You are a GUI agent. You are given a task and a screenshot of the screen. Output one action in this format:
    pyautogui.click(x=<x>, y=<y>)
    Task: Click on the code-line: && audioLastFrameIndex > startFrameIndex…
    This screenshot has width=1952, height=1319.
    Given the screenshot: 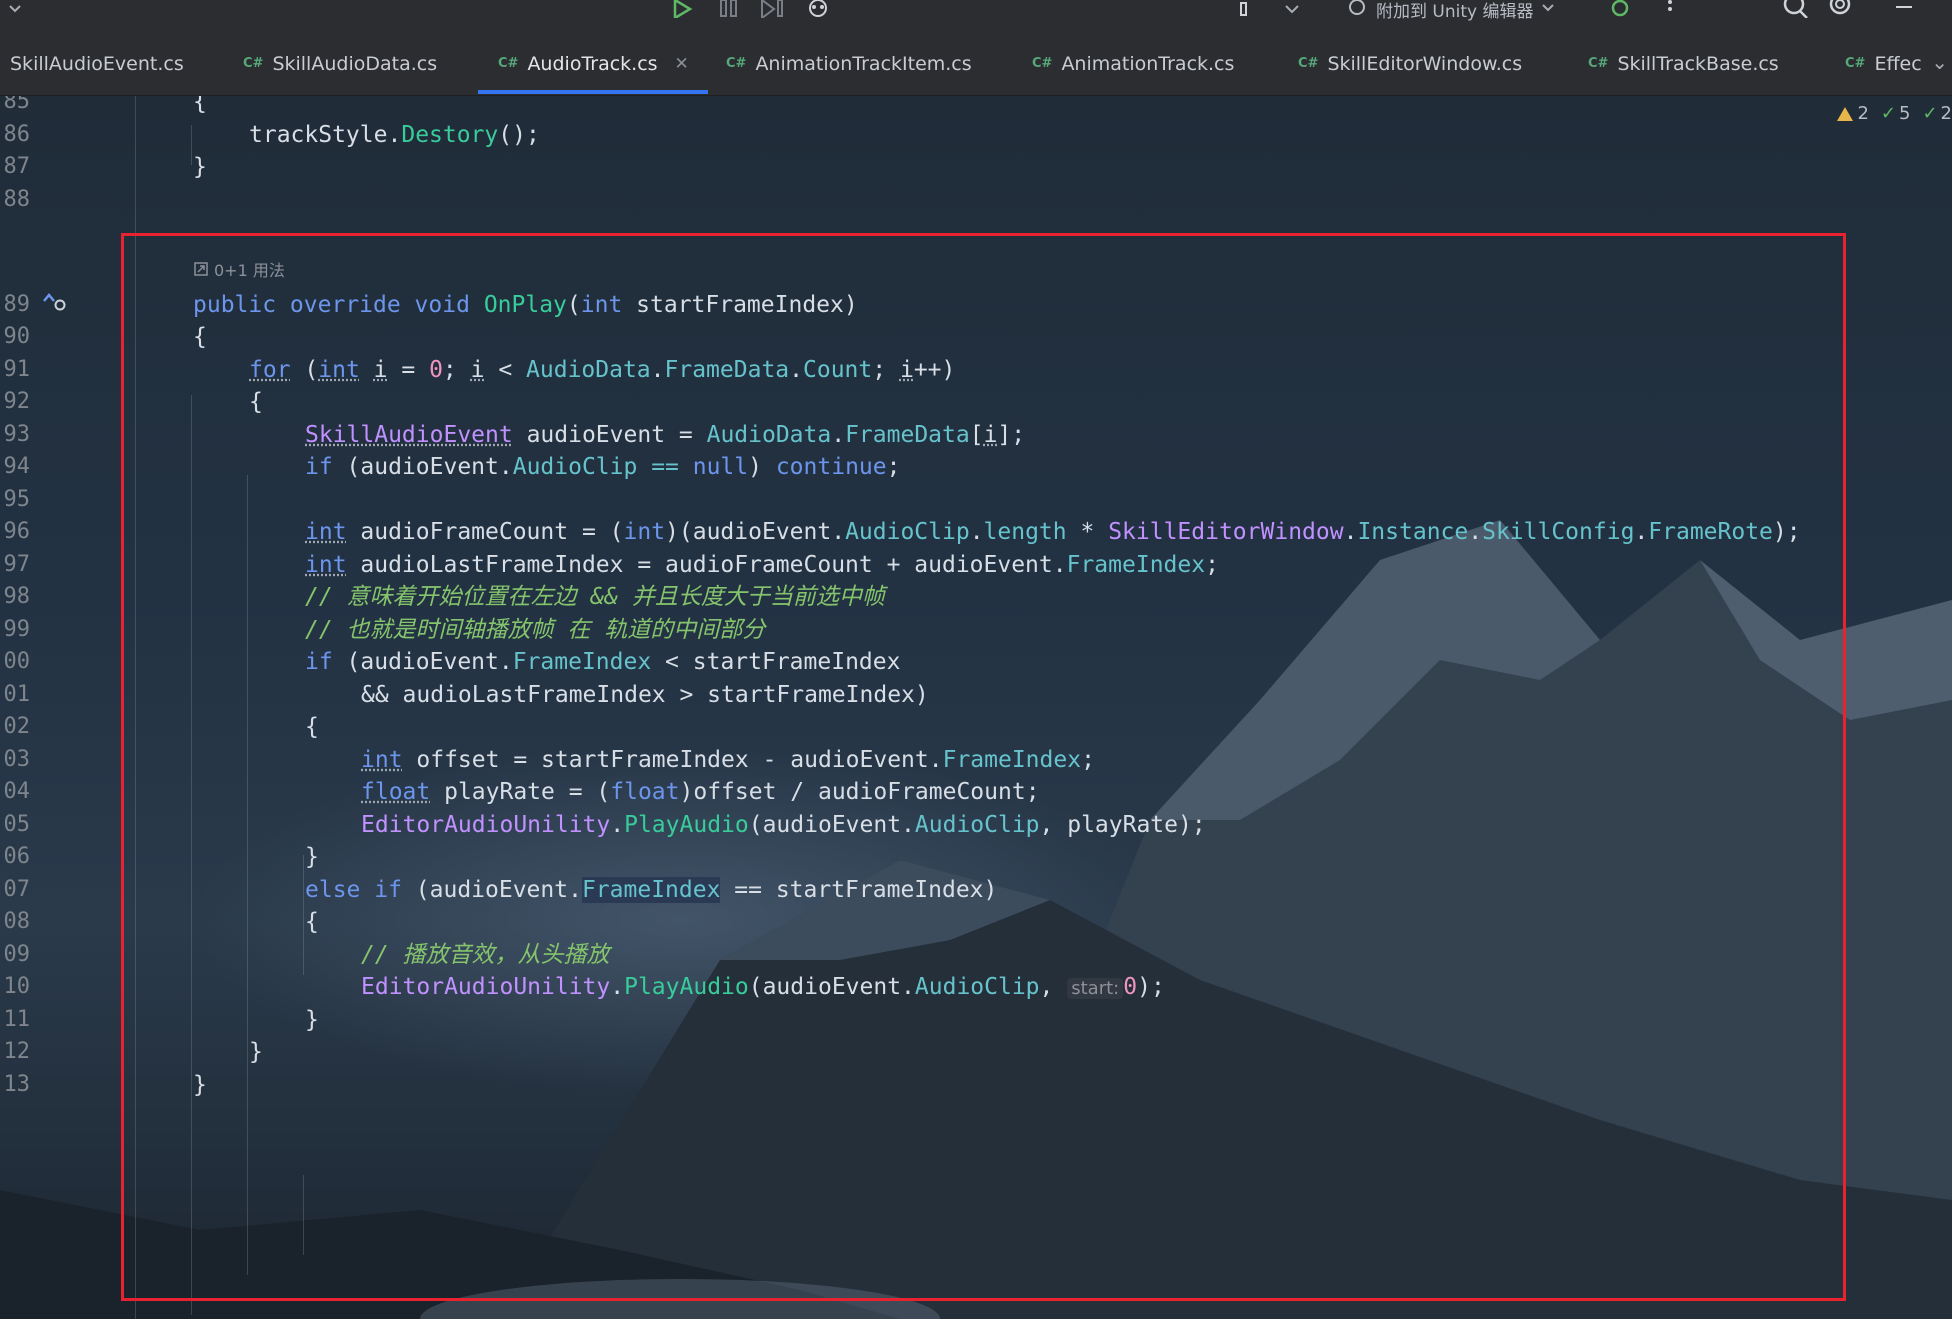 What is the action you would take?
    pyautogui.click(x=645, y=695)
    